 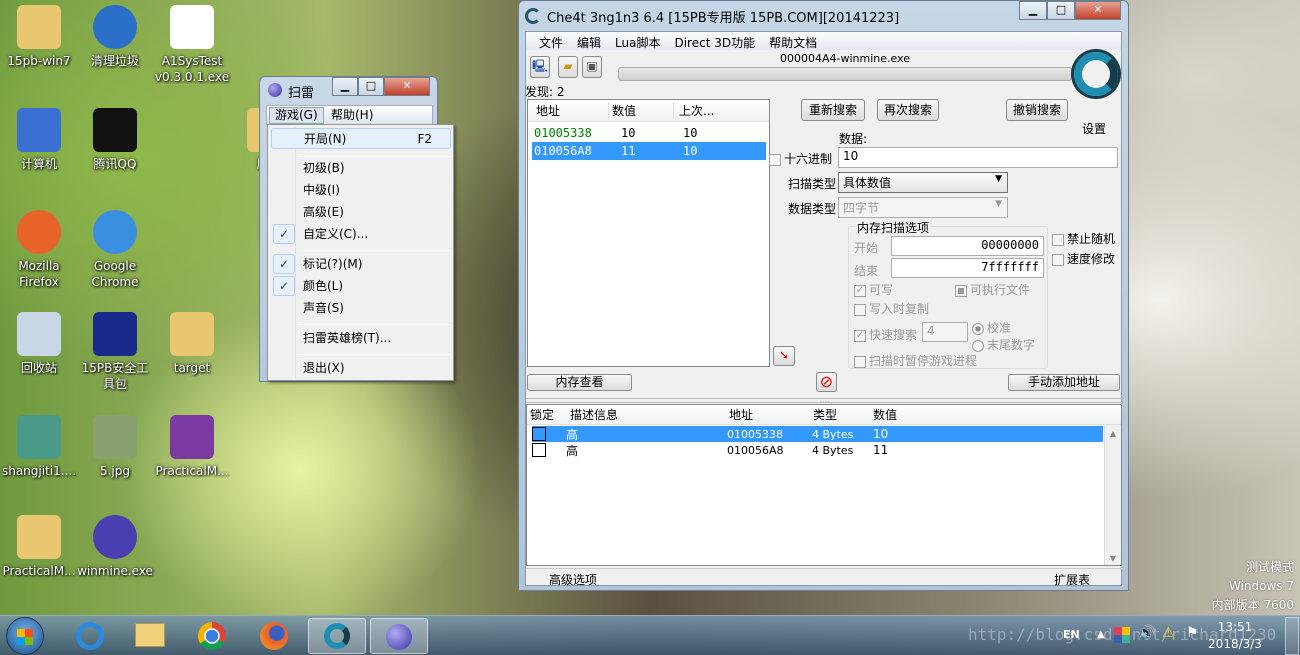 I want to click on desktop-icon: Mozilla Firefox, so click(x=39, y=250).